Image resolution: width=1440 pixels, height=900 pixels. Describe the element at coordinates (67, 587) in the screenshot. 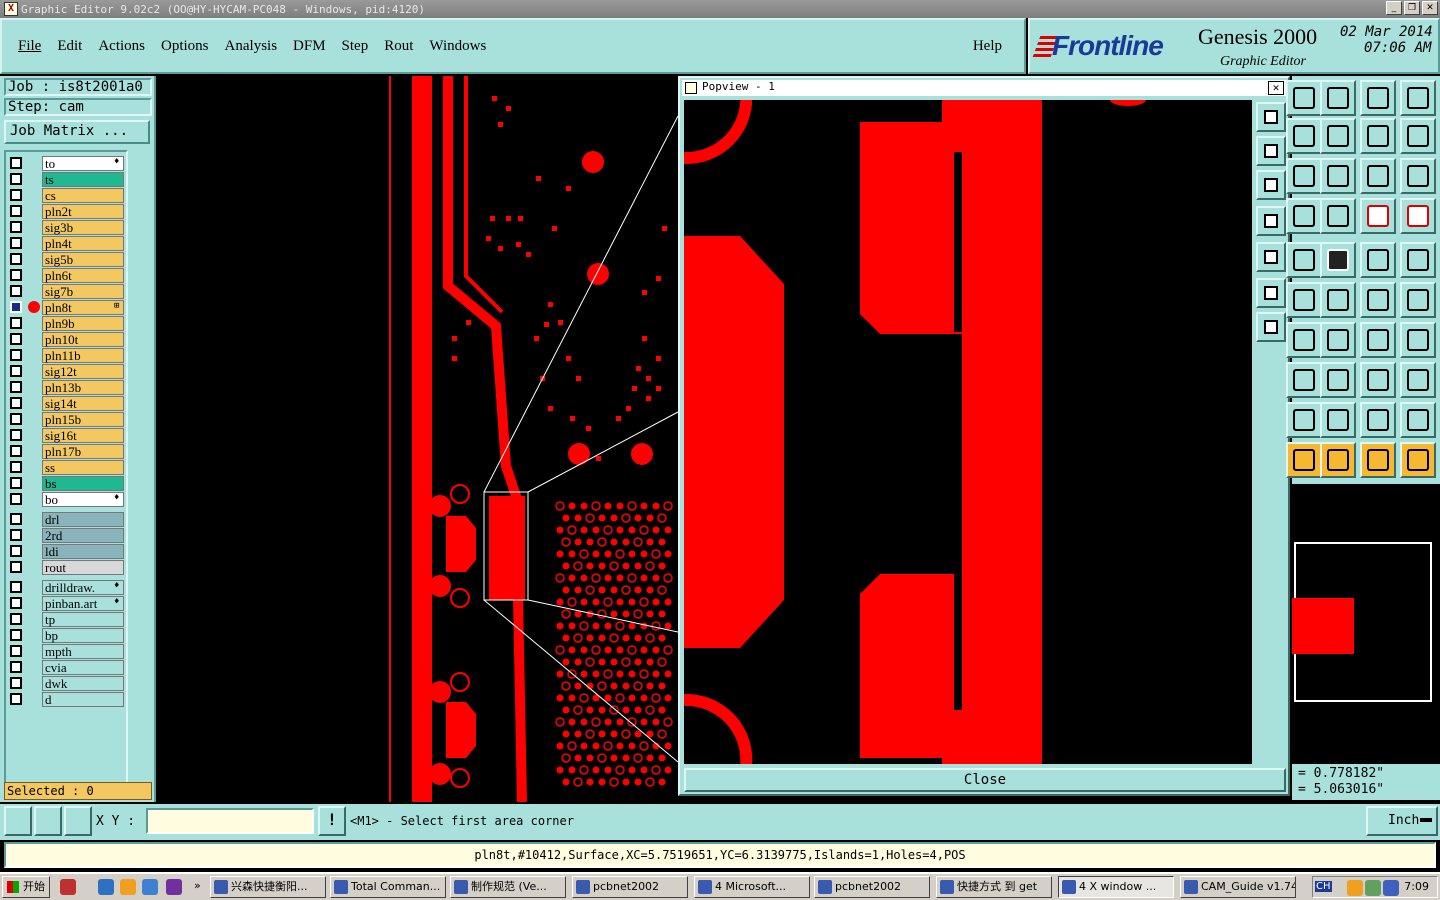

I see `layer-row-drilldraw: drilldraw. ♦` at that location.